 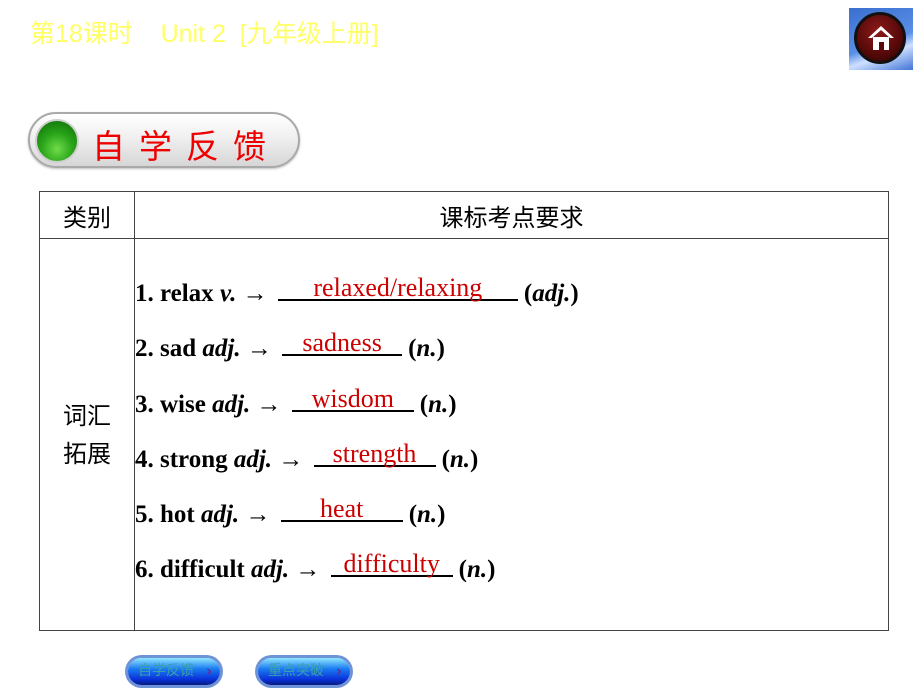 I want to click on item-word: sad, so click(x=178, y=349).